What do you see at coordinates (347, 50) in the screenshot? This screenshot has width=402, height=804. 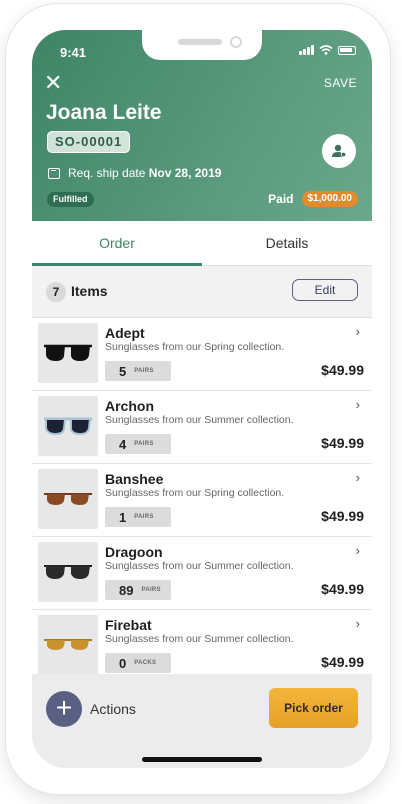 I see `battery-icon` at bounding box center [347, 50].